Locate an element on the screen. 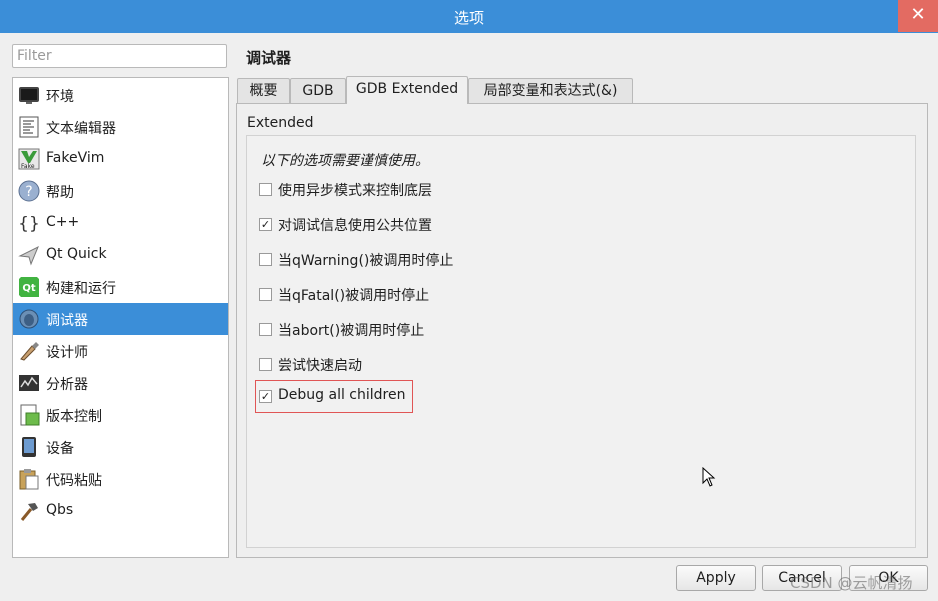  sidebar-item-debugger: 调试器 is located at coordinates (120, 319).